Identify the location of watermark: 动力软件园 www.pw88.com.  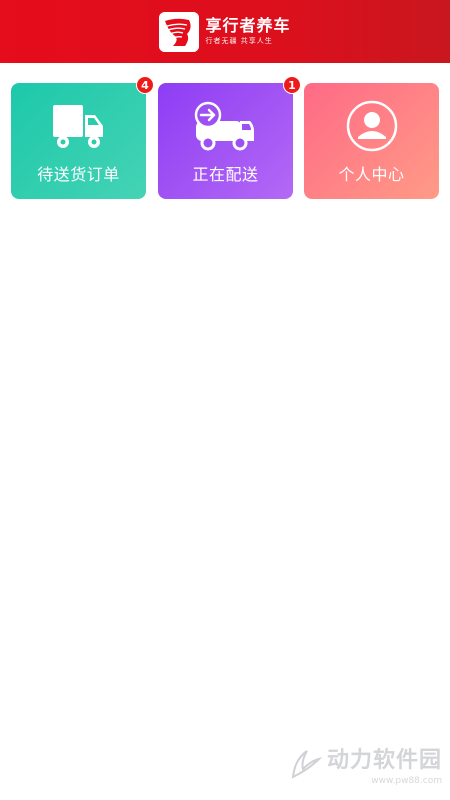
(365, 764).